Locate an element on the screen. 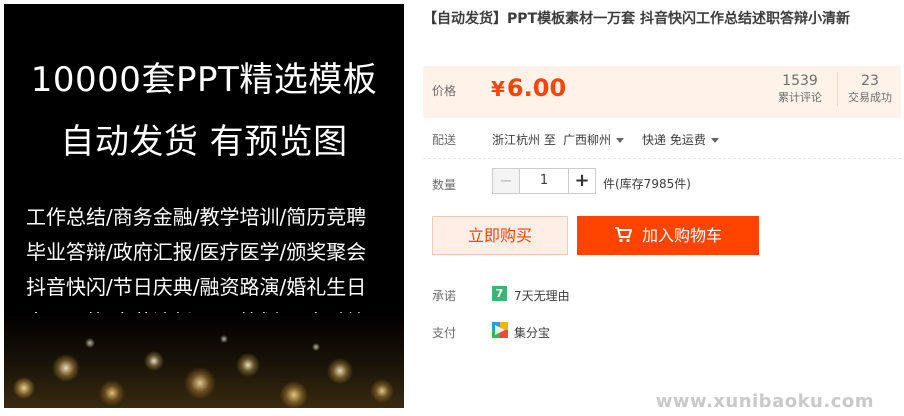 The height and width of the screenshot is (416, 904). shipping-destination-select: 广西柳州 is located at coordinates (594, 139).